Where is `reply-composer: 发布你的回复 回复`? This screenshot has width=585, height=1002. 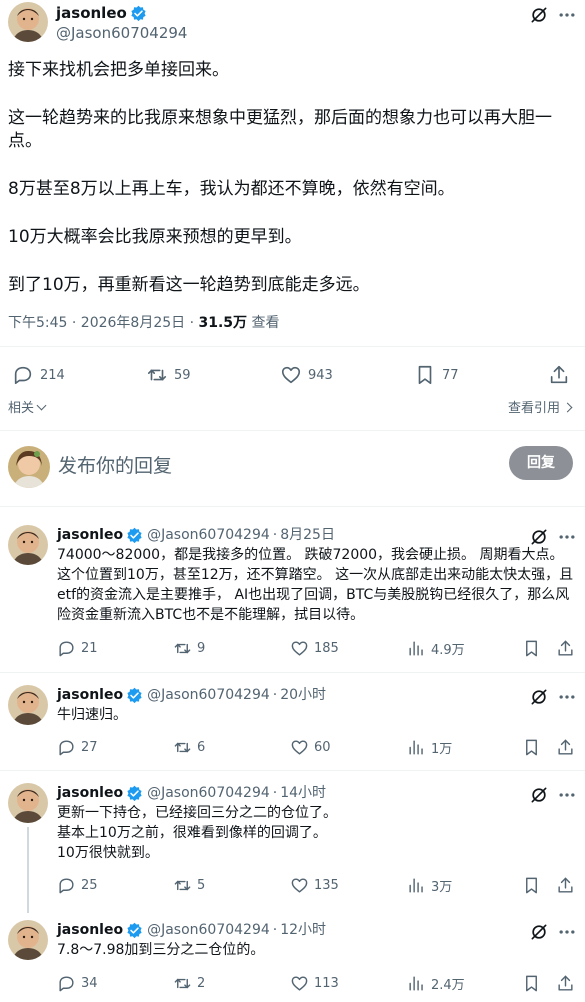
reply-composer: 发布你的回复 回复 is located at coordinates (292, 468).